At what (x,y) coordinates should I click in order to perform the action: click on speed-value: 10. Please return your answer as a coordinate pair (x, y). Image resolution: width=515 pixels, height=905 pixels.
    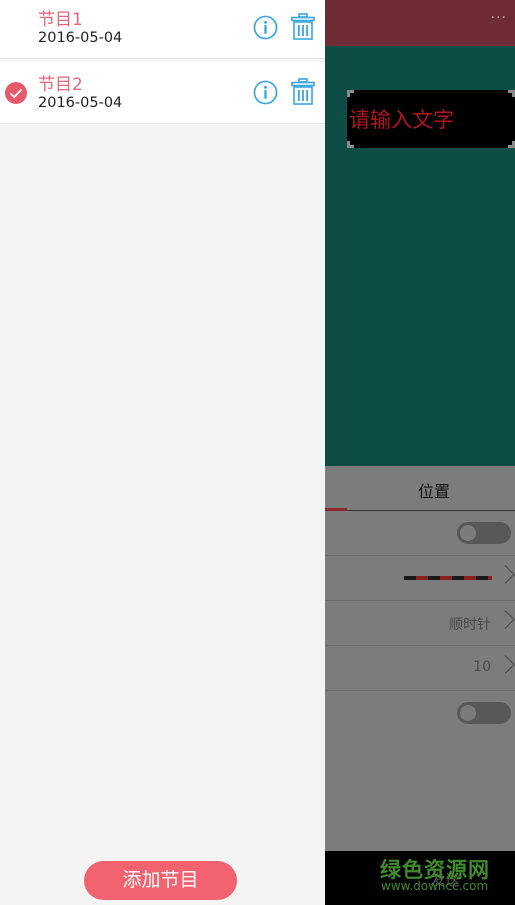
    Looking at the image, I should click on (482, 667).